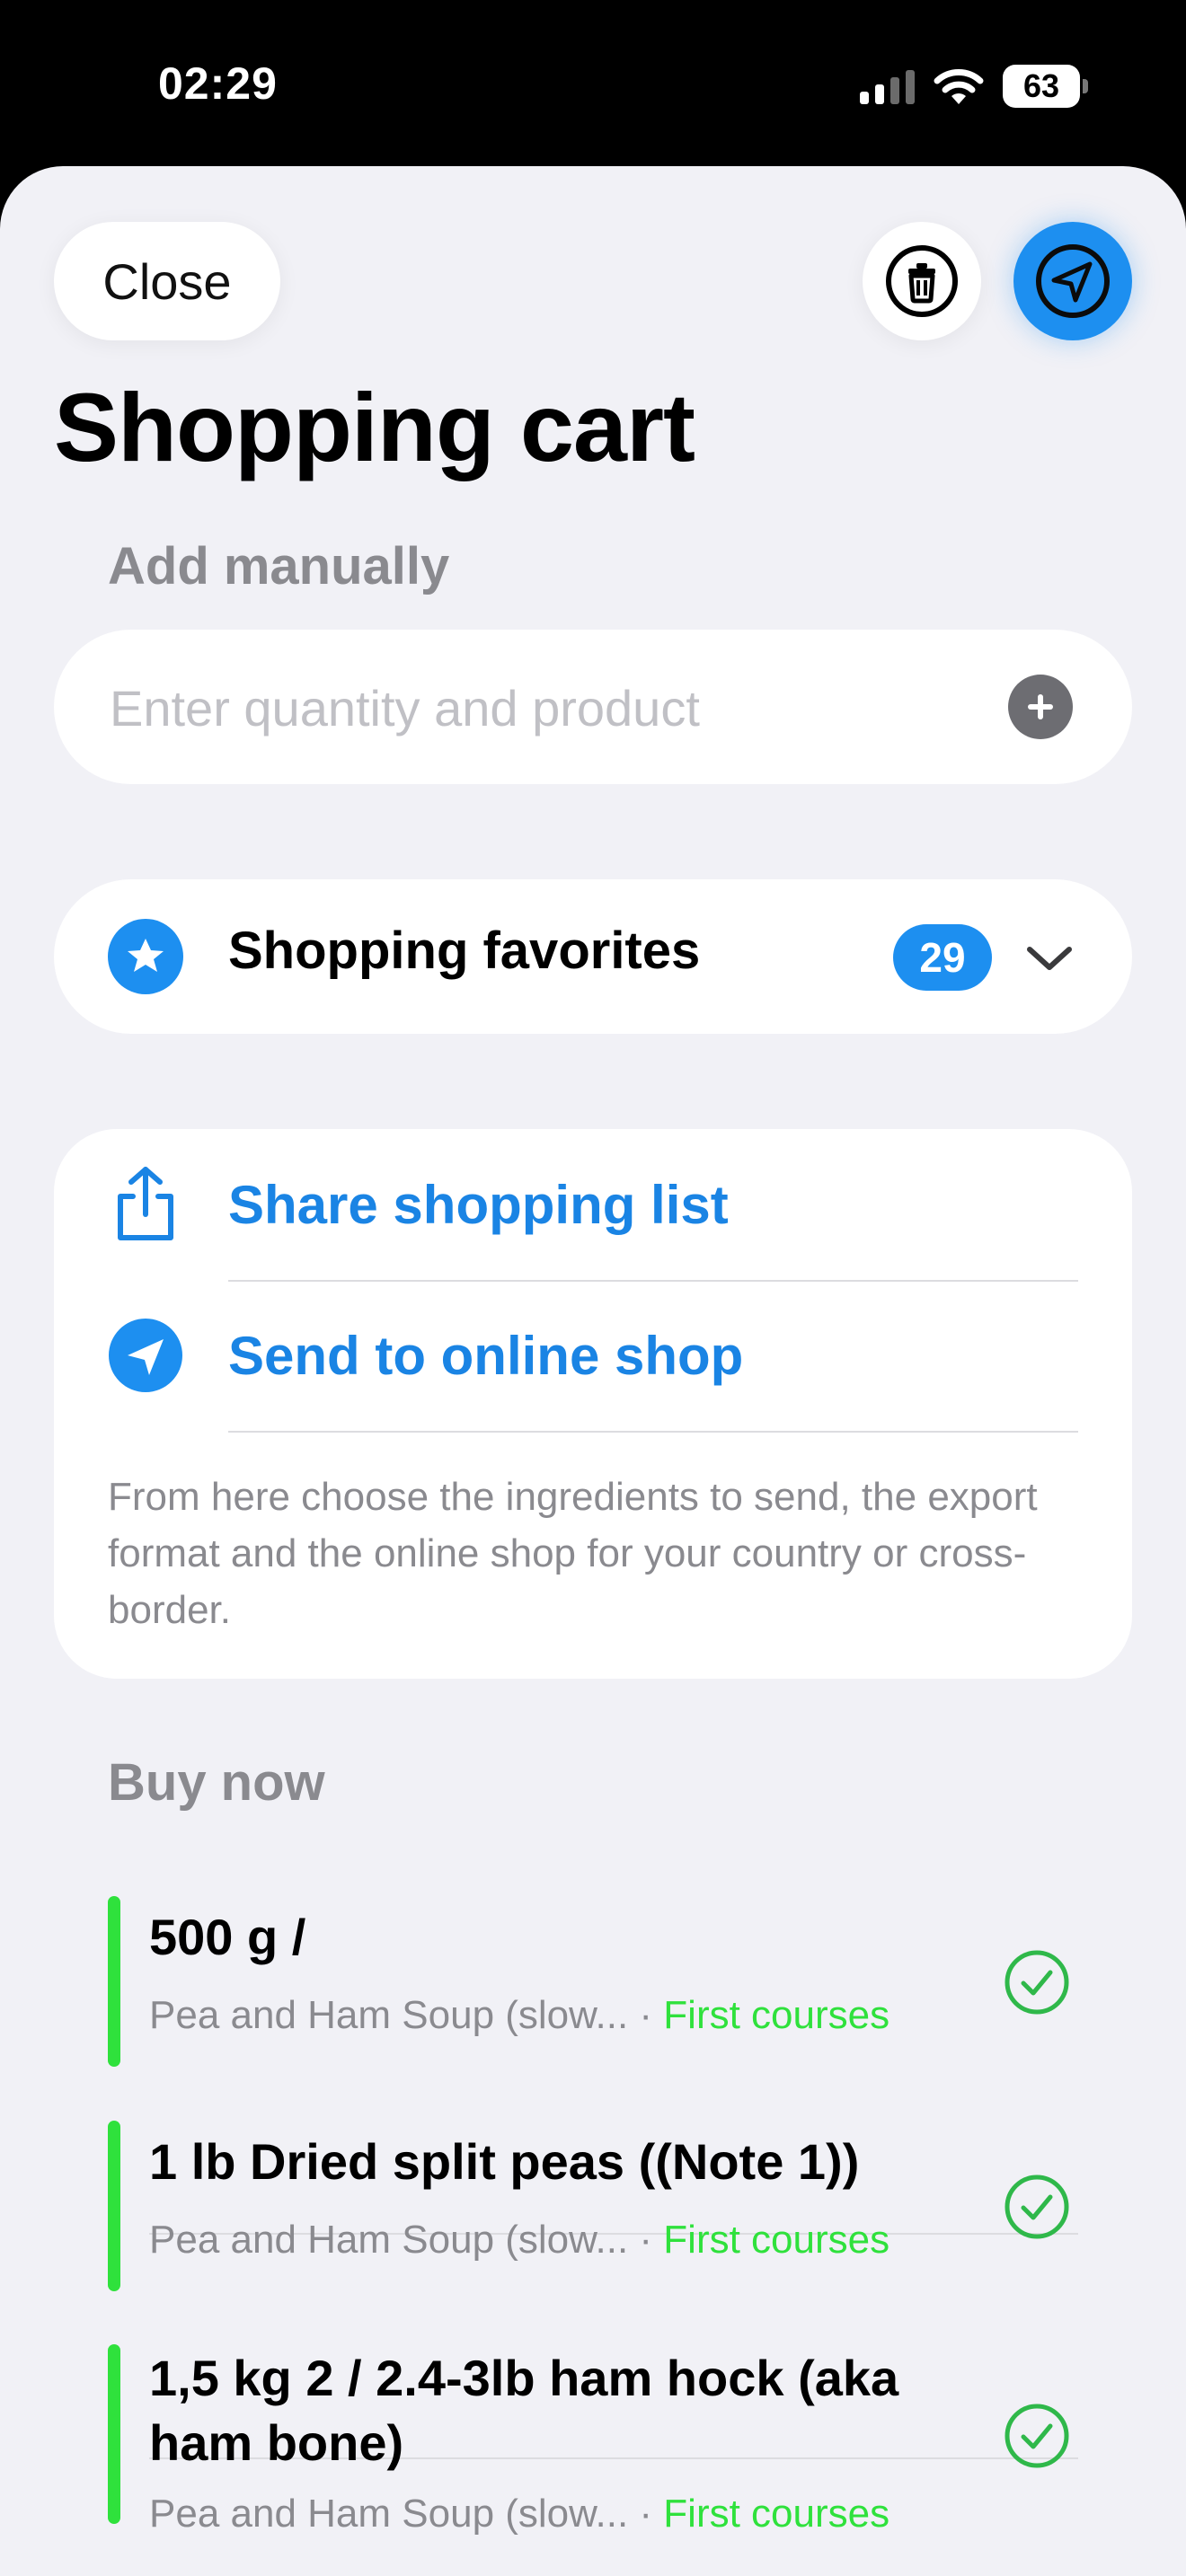  What do you see at coordinates (145, 956) in the screenshot?
I see `star-icon` at bounding box center [145, 956].